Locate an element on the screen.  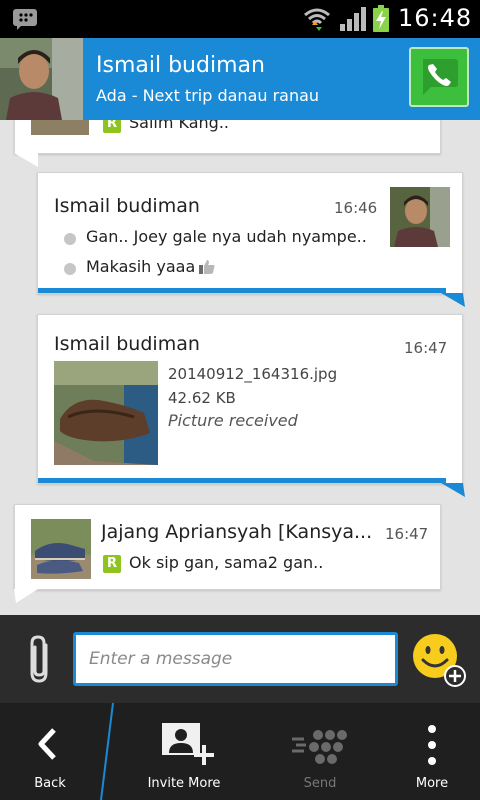
signal-icon is located at coordinates (353, 19).